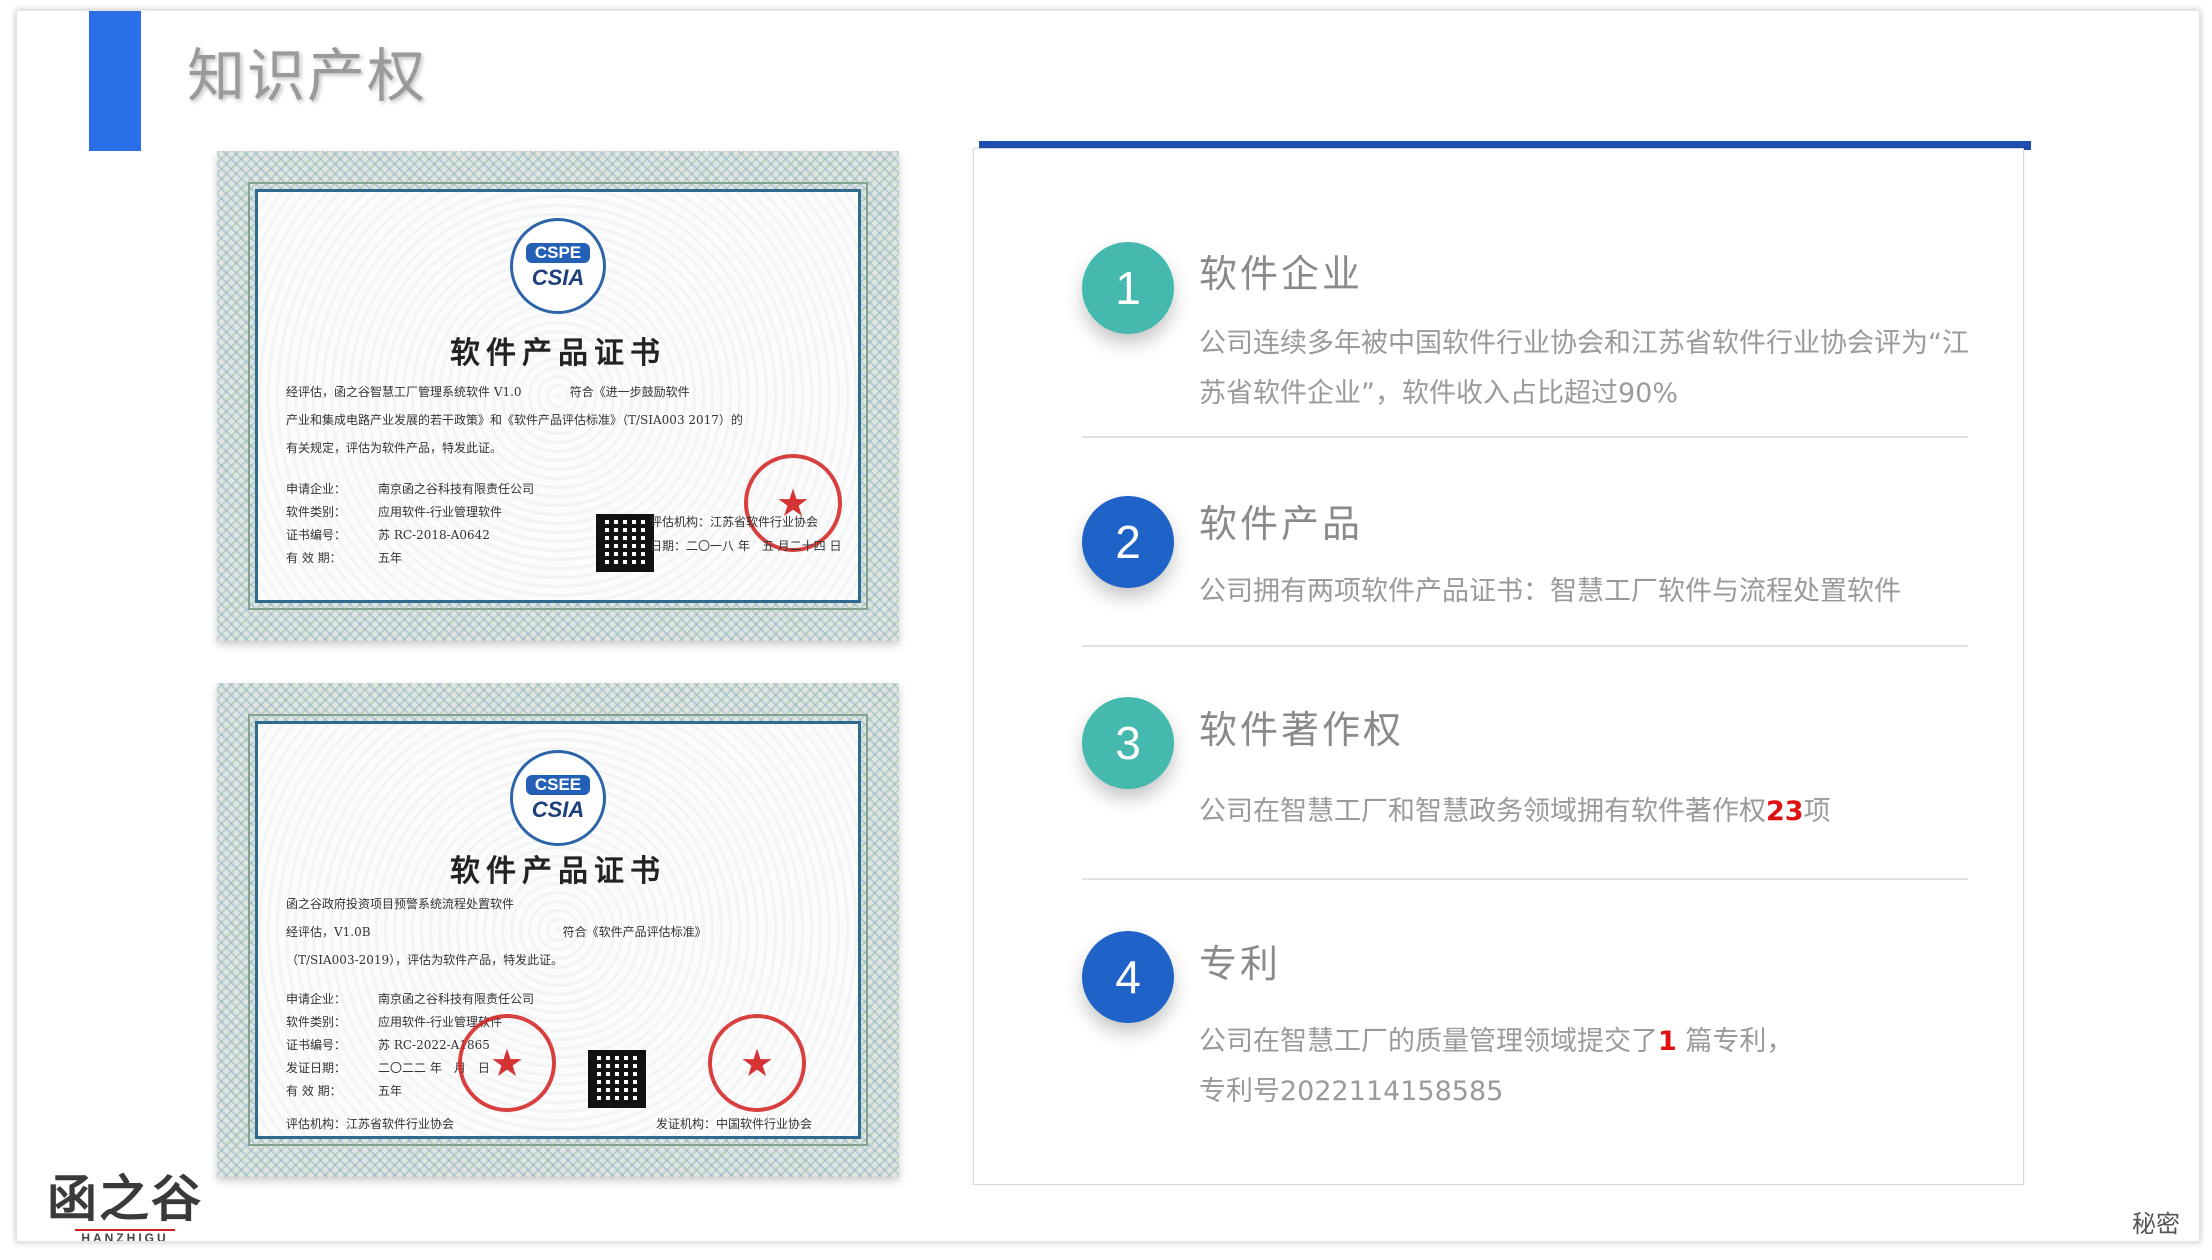 This screenshot has width=2212, height=1260. What do you see at coordinates (316, 1068) in the screenshot?
I see `field-label: 发证日期：` at bounding box center [316, 1068].